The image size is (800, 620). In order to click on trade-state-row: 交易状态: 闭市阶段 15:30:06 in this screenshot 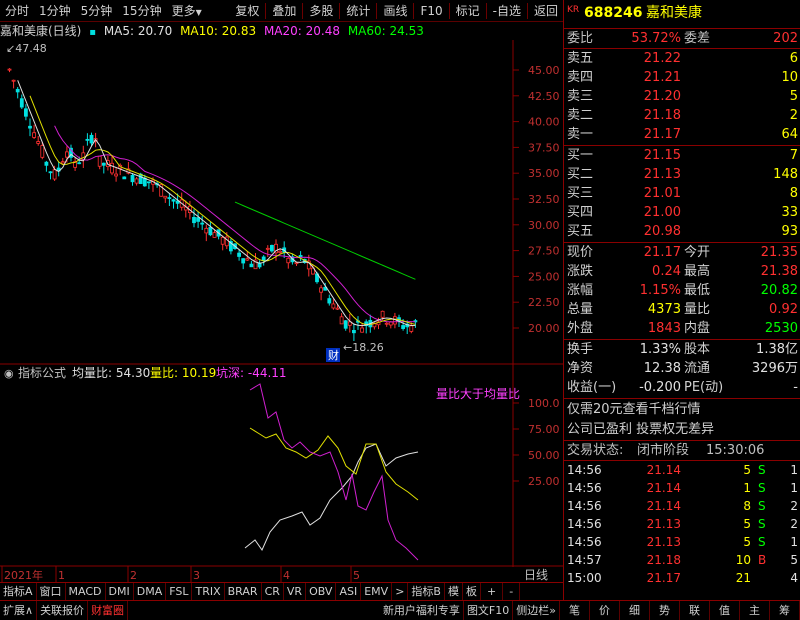, I will do `click(682, 450)`.